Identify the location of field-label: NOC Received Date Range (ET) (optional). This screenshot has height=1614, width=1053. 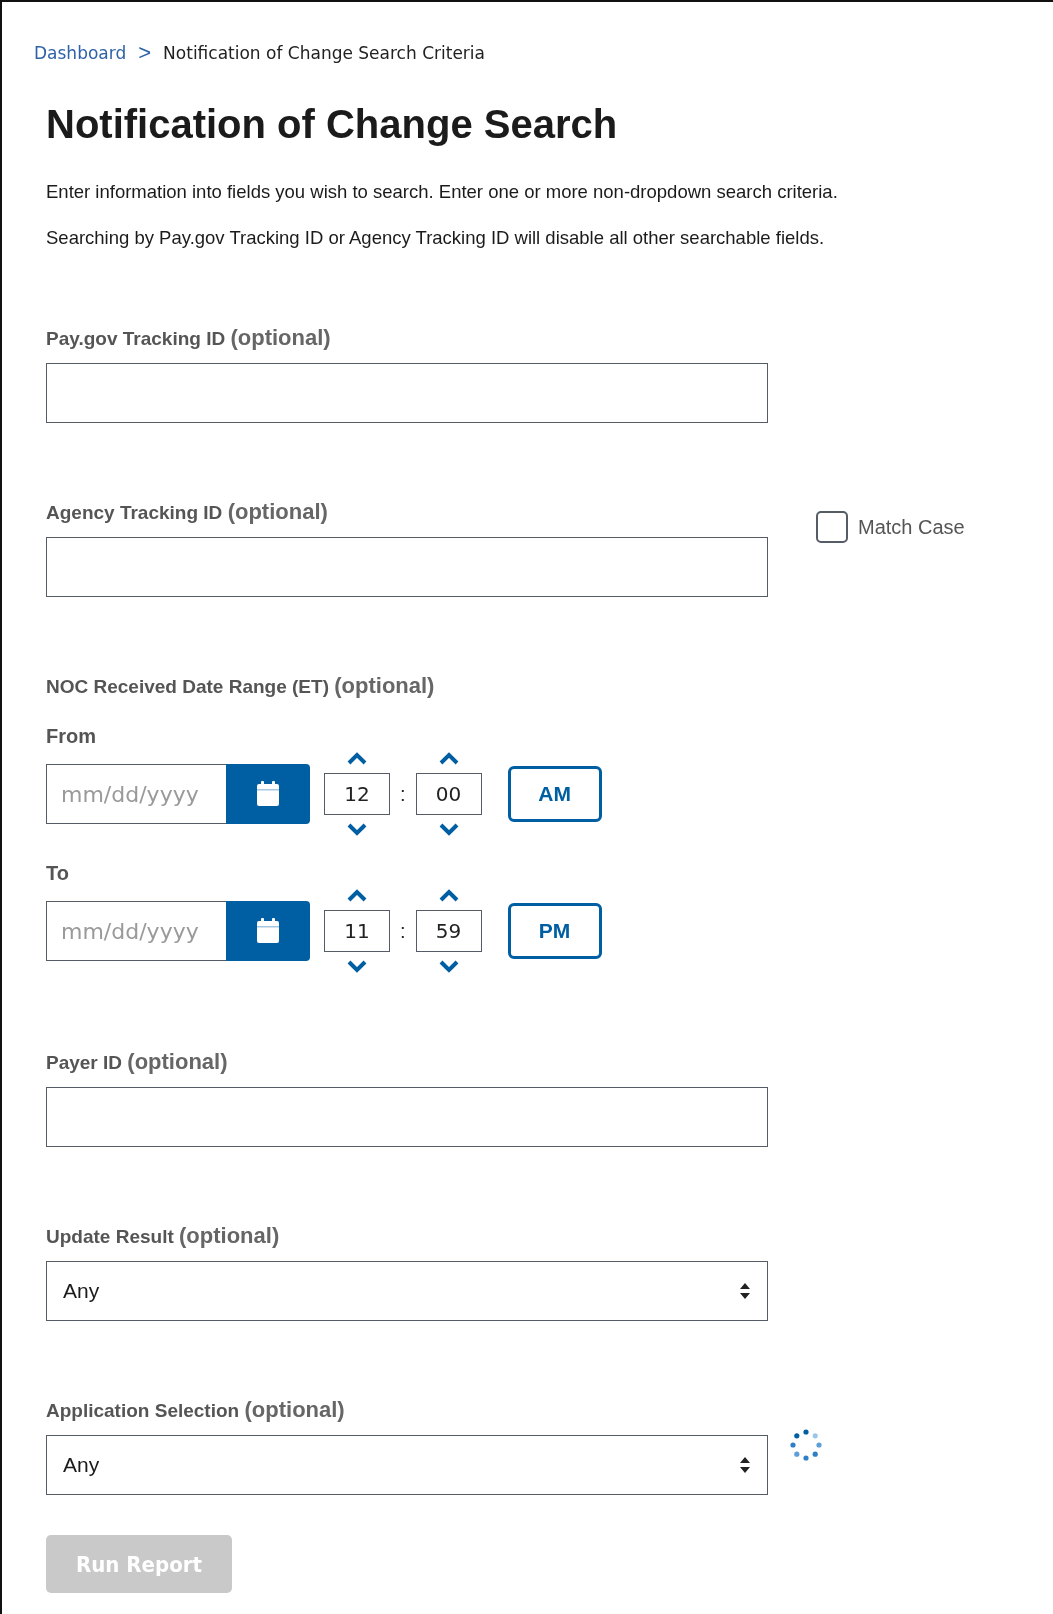
(241, 686).